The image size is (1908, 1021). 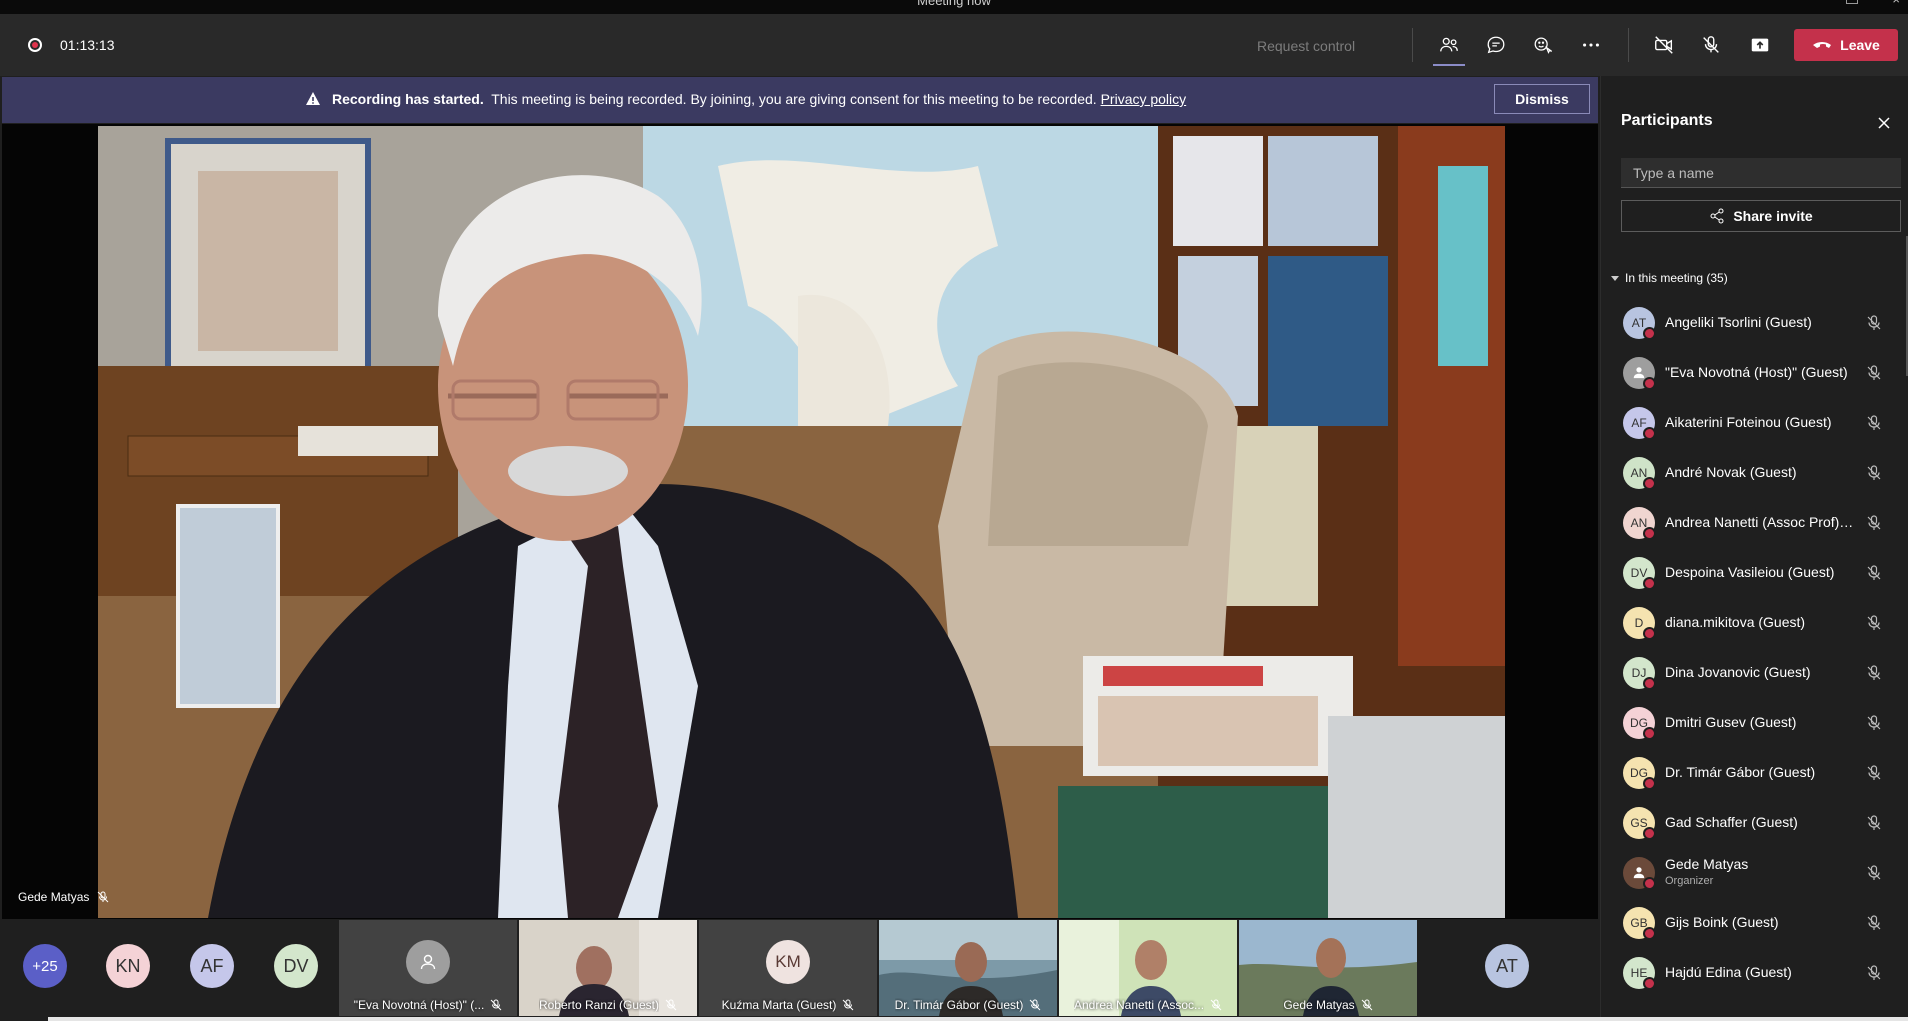 What do you see at coordinates (968, 968) in the screenshot?
I see `video-tile: Dr. Timár Gábor (Guest)` at bounding box center [968, 968].